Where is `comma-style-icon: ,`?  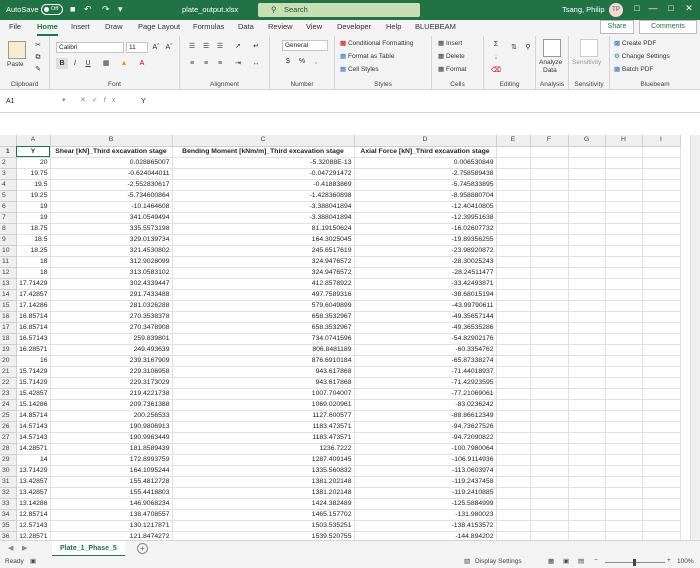
comma-style-icon: , is located at coordinates (316, 61).